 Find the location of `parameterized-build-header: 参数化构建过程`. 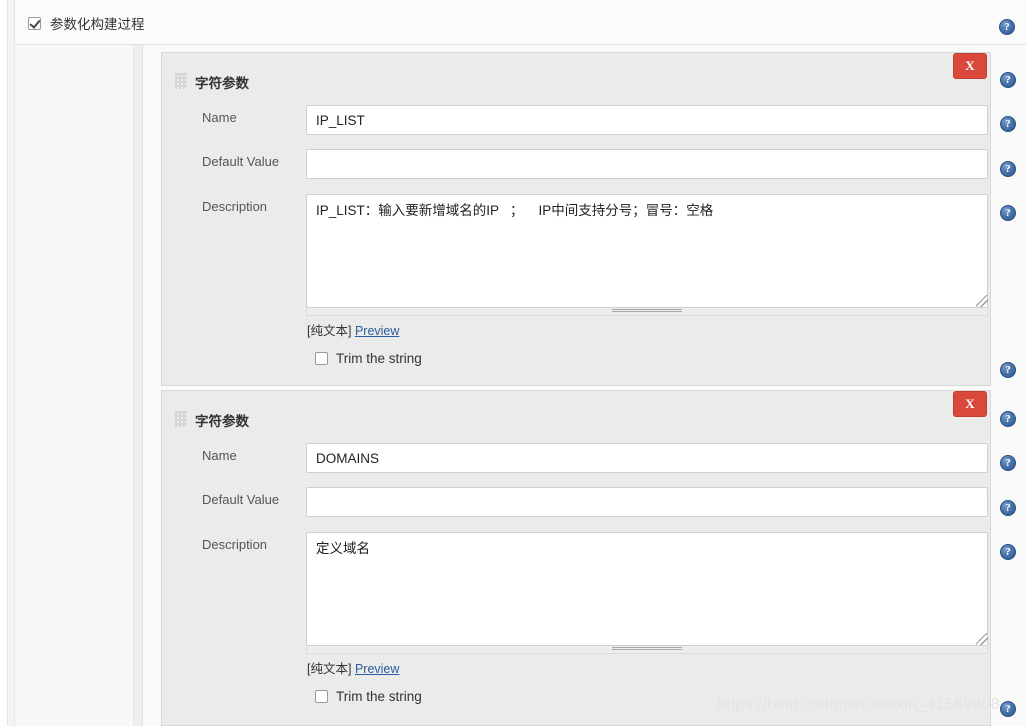

parameterized-build-header: 参数化构建过程 is located at coordinates (520, 22).